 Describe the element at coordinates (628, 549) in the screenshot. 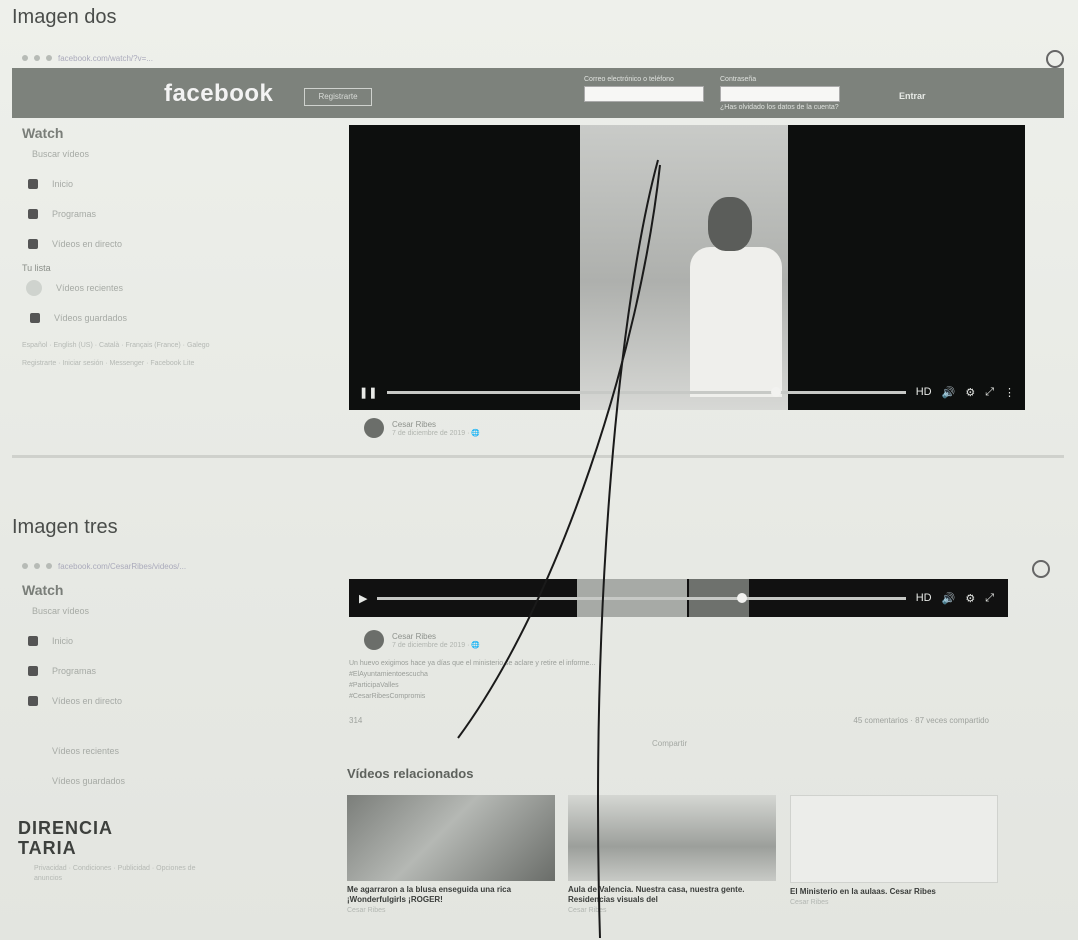

I see `pen-line-vertical` at that location.